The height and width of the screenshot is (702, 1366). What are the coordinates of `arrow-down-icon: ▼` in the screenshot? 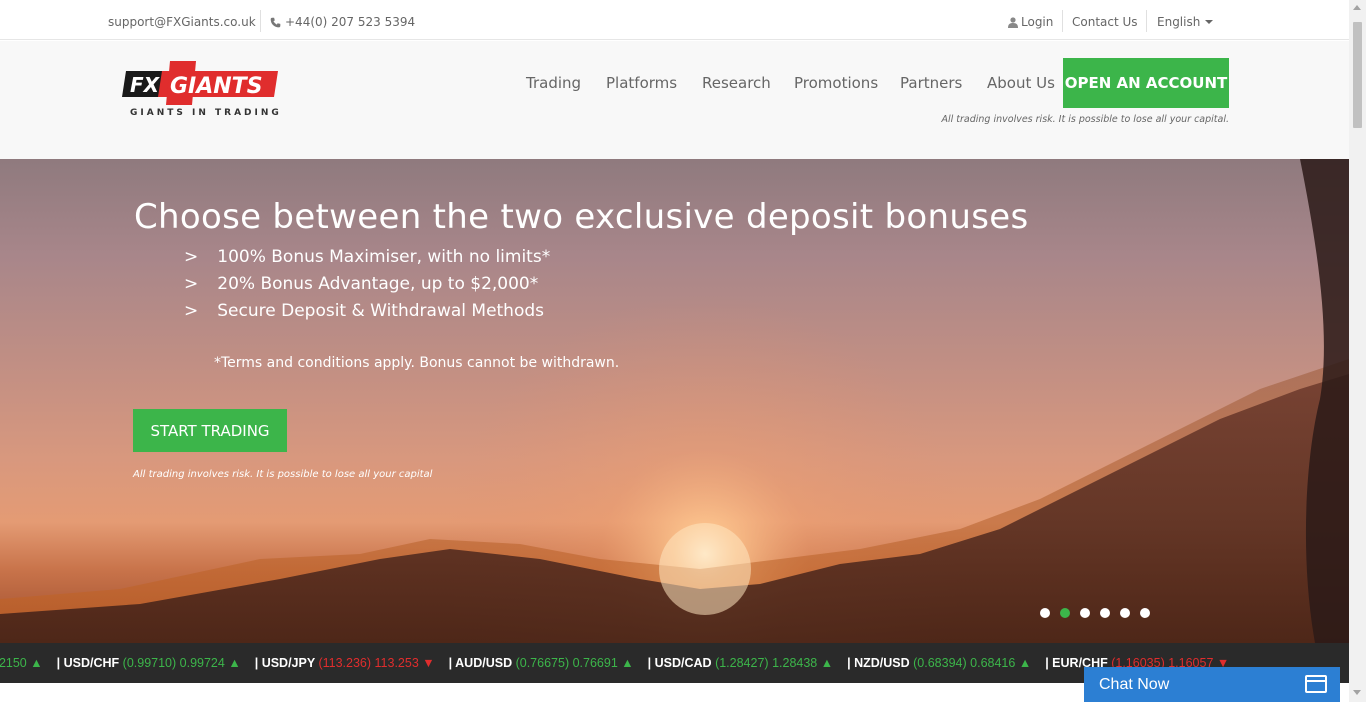 It's located at (428, 663).